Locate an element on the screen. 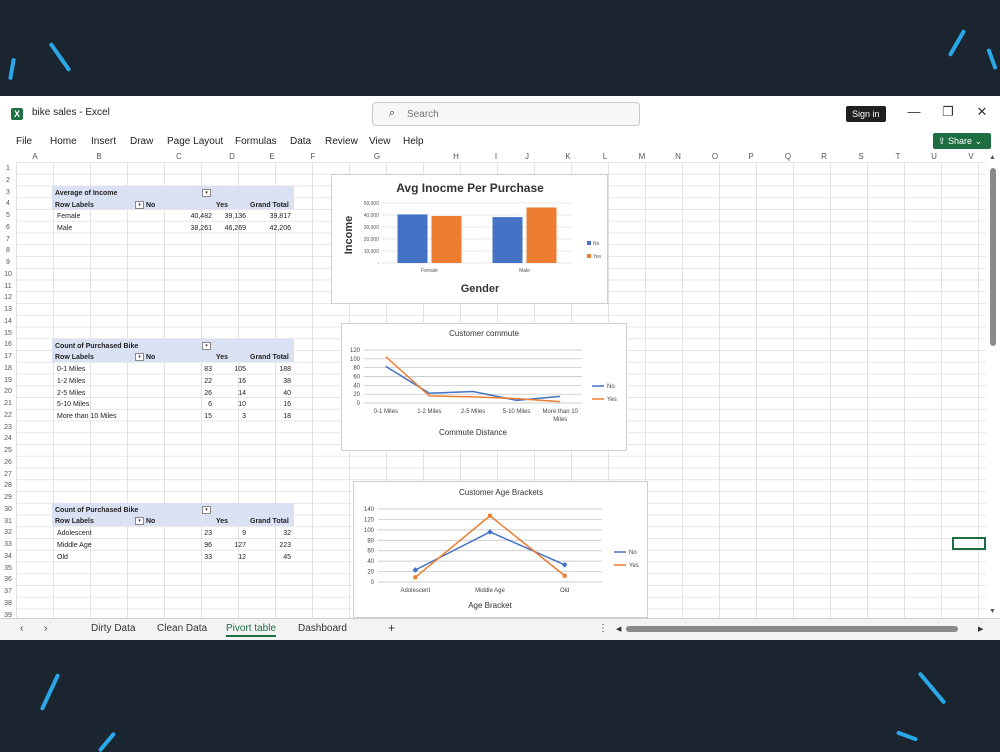 This screenshot has height=752, width=1000. column-header: L is located at coordinates (605, 157).